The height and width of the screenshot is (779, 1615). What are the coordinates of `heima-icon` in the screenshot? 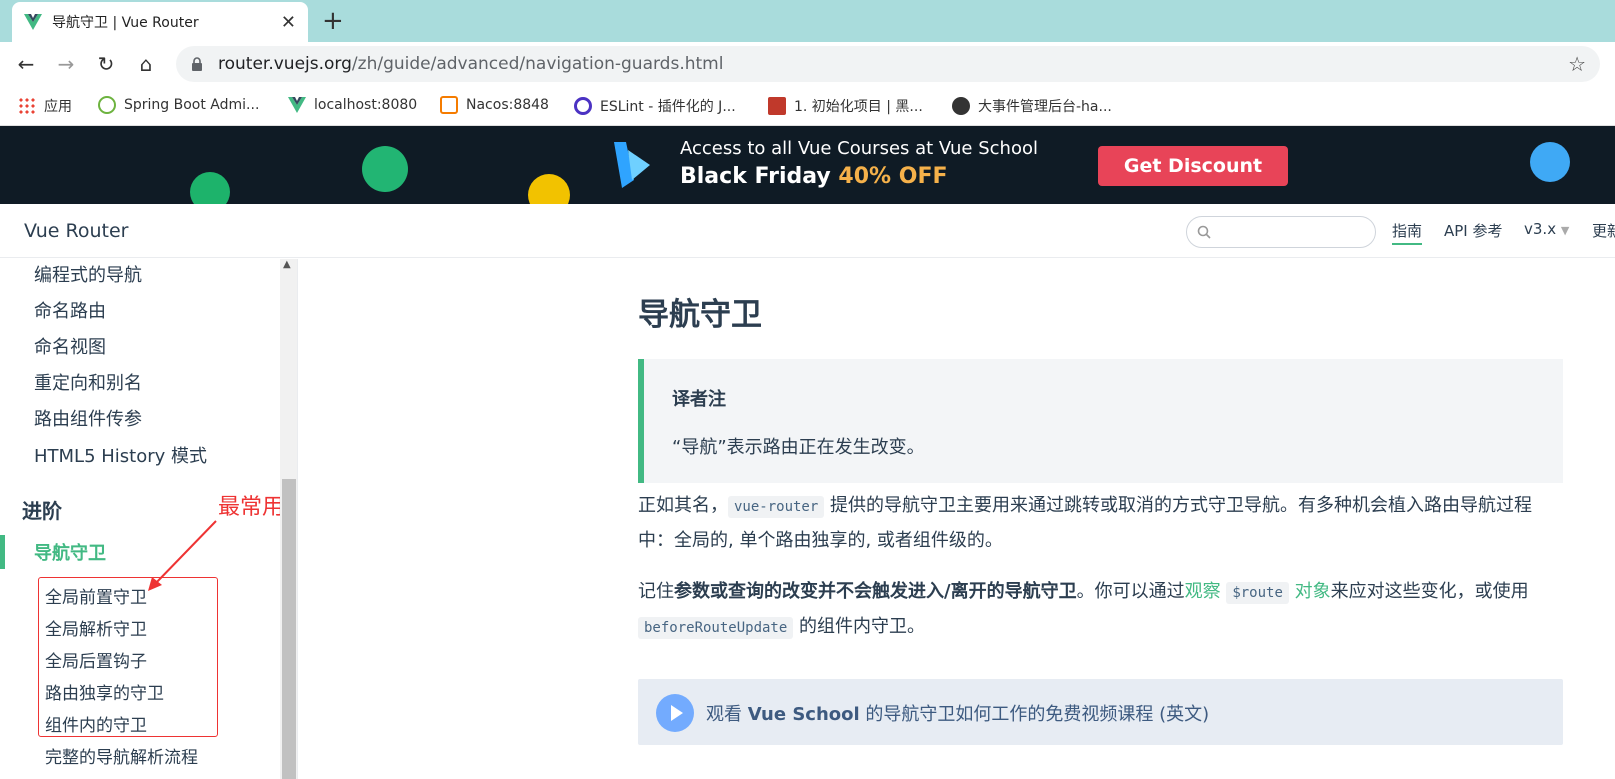 It's located at (777, 106).